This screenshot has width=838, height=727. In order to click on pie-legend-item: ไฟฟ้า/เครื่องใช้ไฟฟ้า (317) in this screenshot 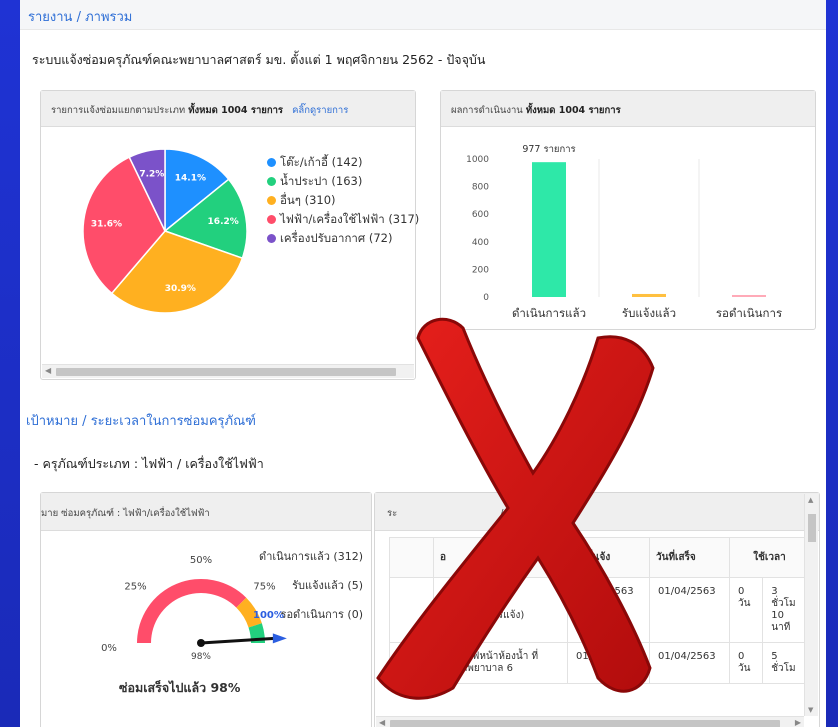, I will do `click(343, 219)`.